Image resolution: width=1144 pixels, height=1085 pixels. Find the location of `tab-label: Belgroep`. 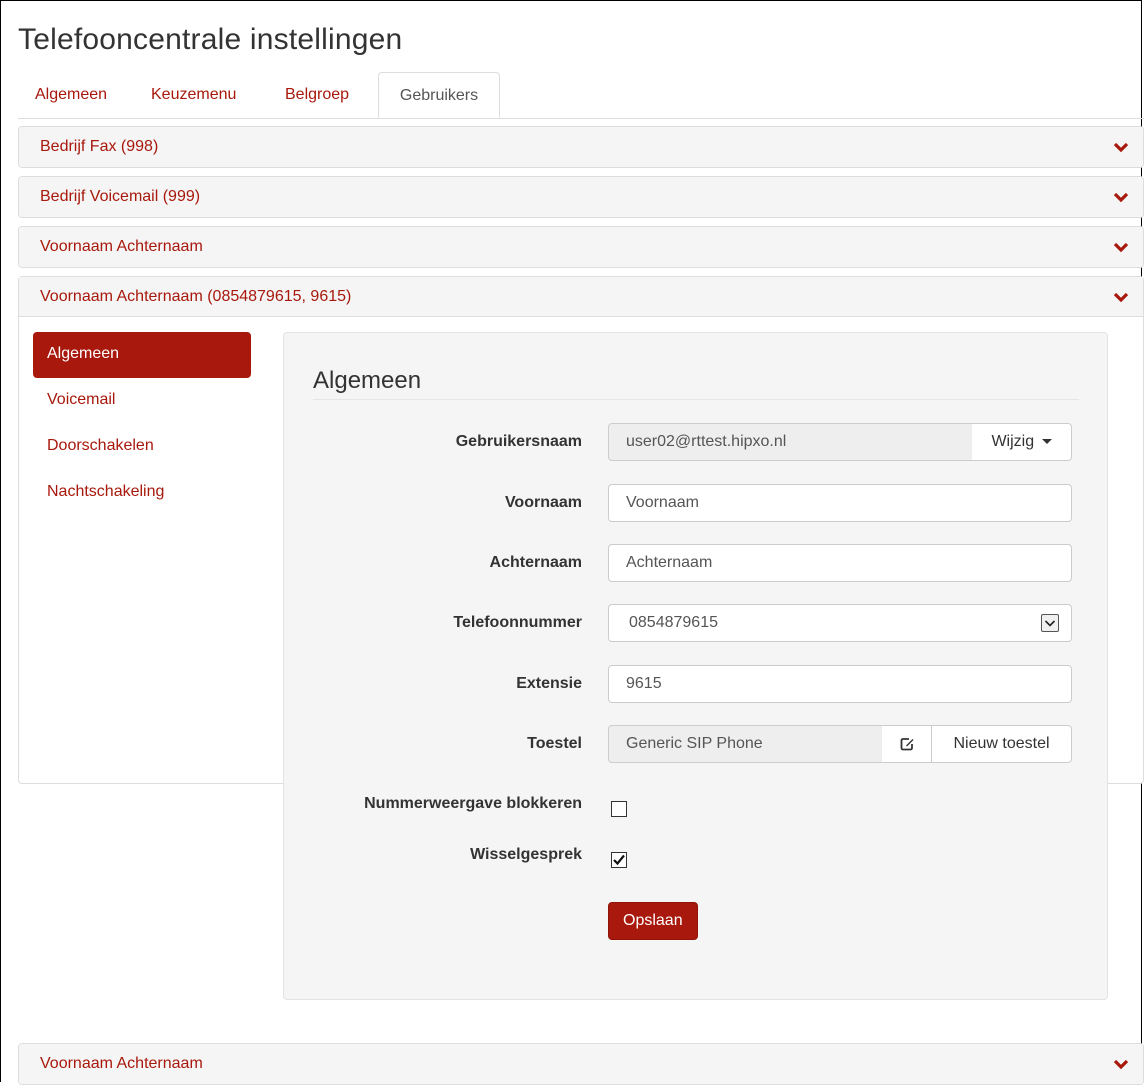

tab-label: Belgroep is located at coordinates (317, 94).